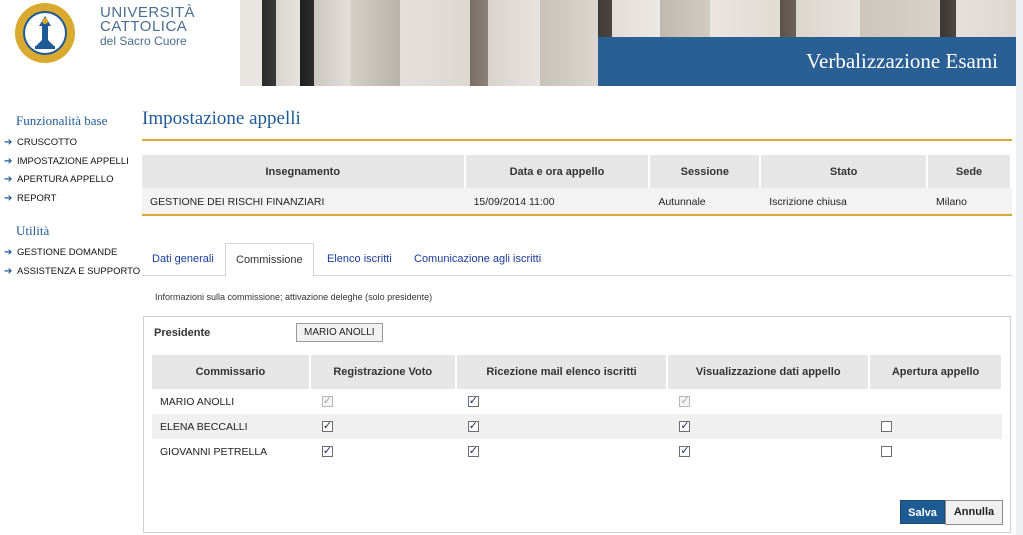 This screenshot has width=1023, height=535. I want to click on sidebar-item-label: CRUSCOTTO, so click(47, 142).